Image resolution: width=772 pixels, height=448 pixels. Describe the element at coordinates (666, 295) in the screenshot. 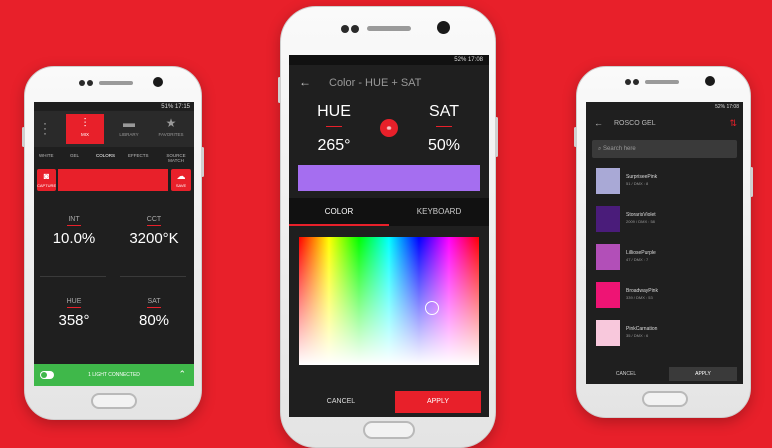

I see `list-item: BroadwayPink 339 / DMX : 53` at that location.